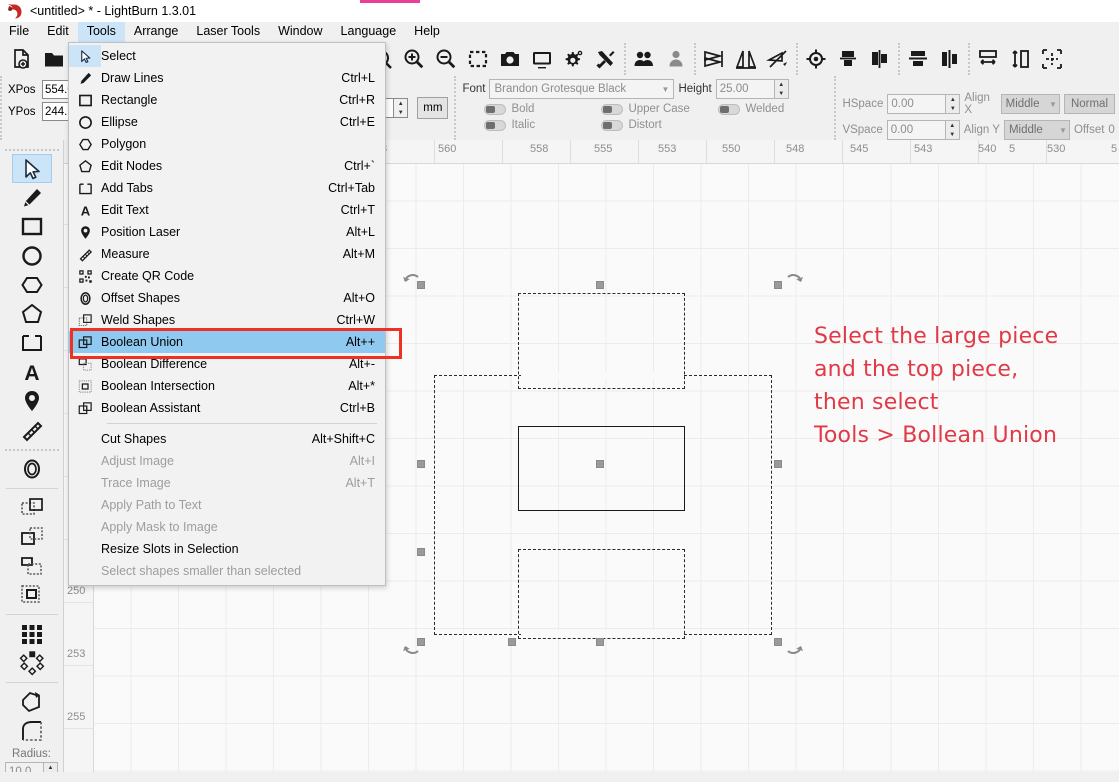 The width and height of the screenshot is (1119, 782). What do you see at coordinates (227, 320) in the screenshot?
I see `menu-item-weld-shapes: Weld Shapes Ctrl+W` at bounding box center [227, 320].